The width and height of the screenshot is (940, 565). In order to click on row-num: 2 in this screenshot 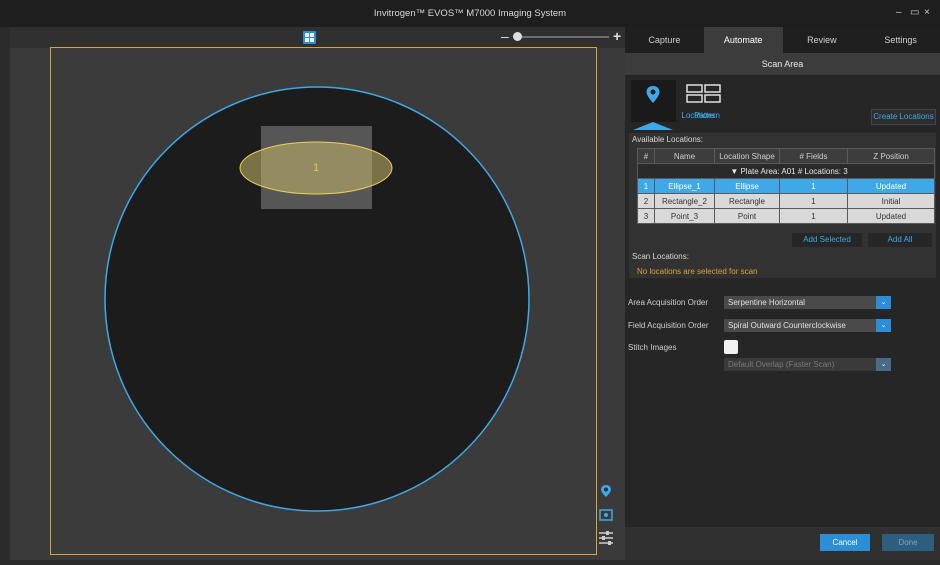, I will do `click(646, 201)`.